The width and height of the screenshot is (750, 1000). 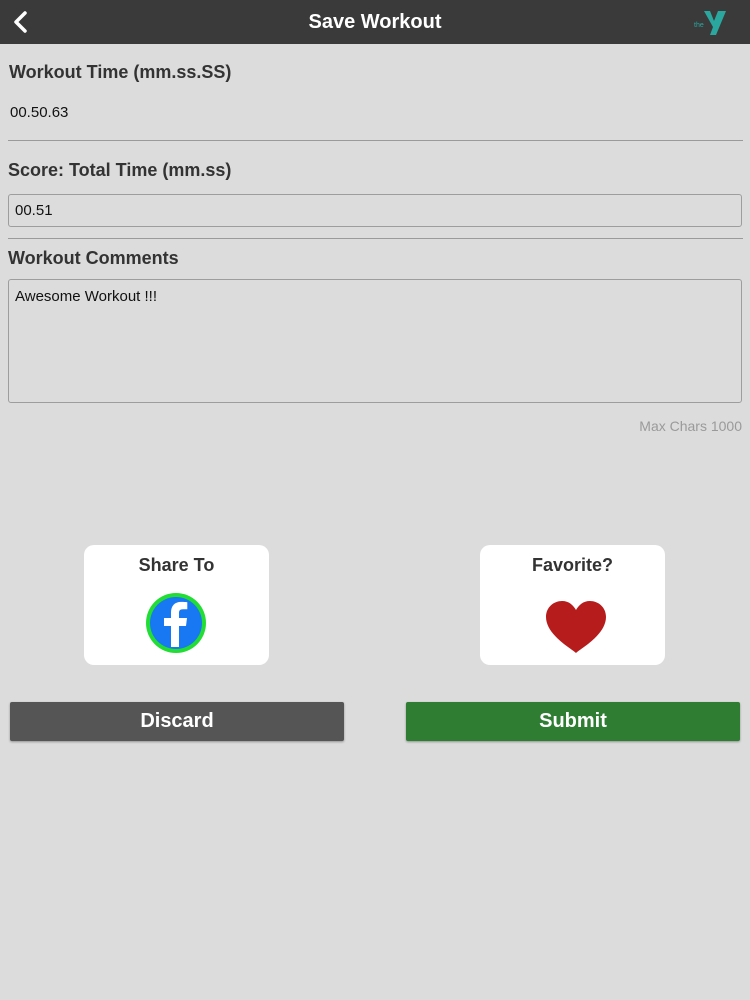 I want to click on comments-label: Workout Comments, so click(x=93, y=258).